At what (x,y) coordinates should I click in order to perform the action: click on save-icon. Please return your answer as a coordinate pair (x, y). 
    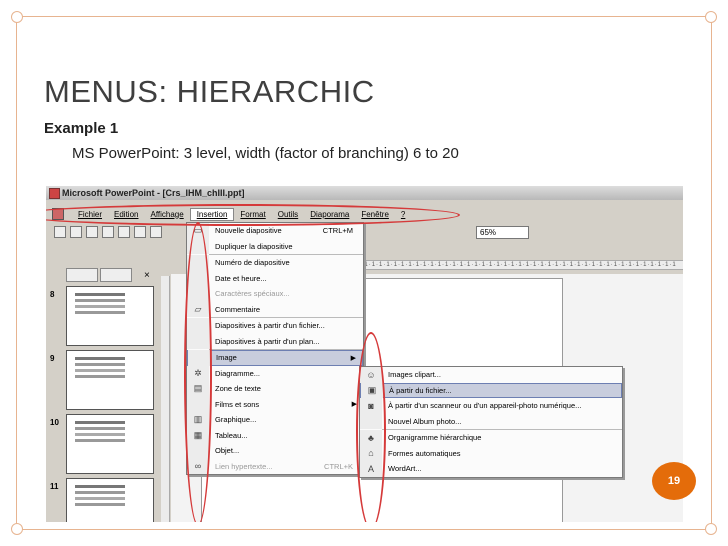
    Looking at the image, I should click on (92, 232).